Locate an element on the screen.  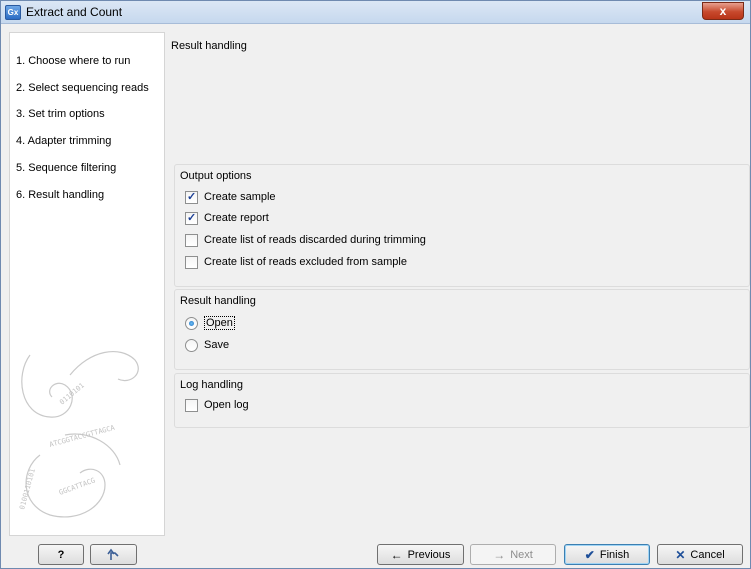
checkmark-icon: ✔ is located at coordinates (589, 554).